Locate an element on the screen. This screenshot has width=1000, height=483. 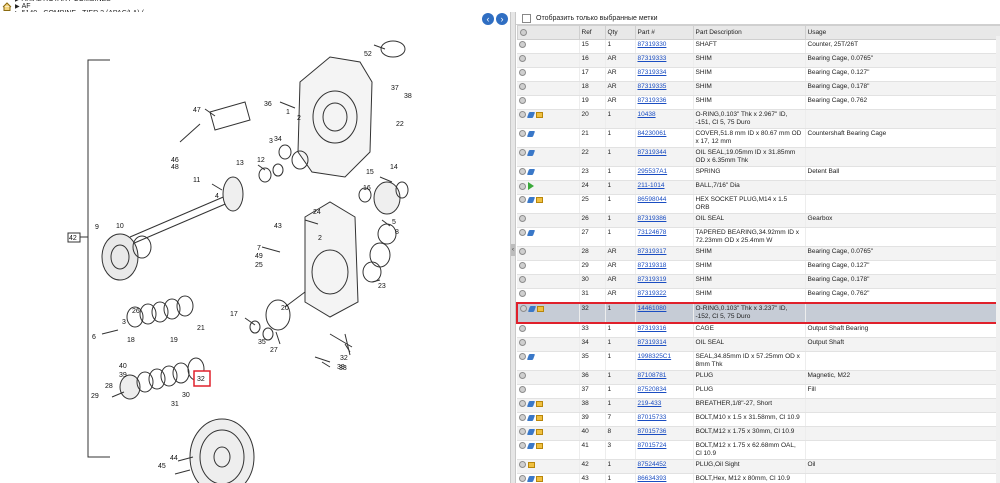
row-part-number: 86634393 is located at coordinates (664, 478).